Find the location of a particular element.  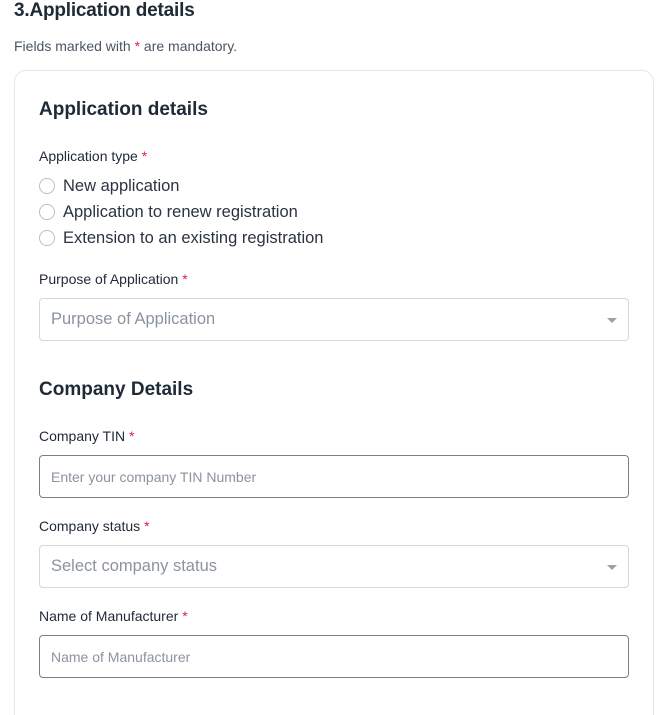

radio-extension-registration: Extension to an existing registration is located at coordinates (181, 238).